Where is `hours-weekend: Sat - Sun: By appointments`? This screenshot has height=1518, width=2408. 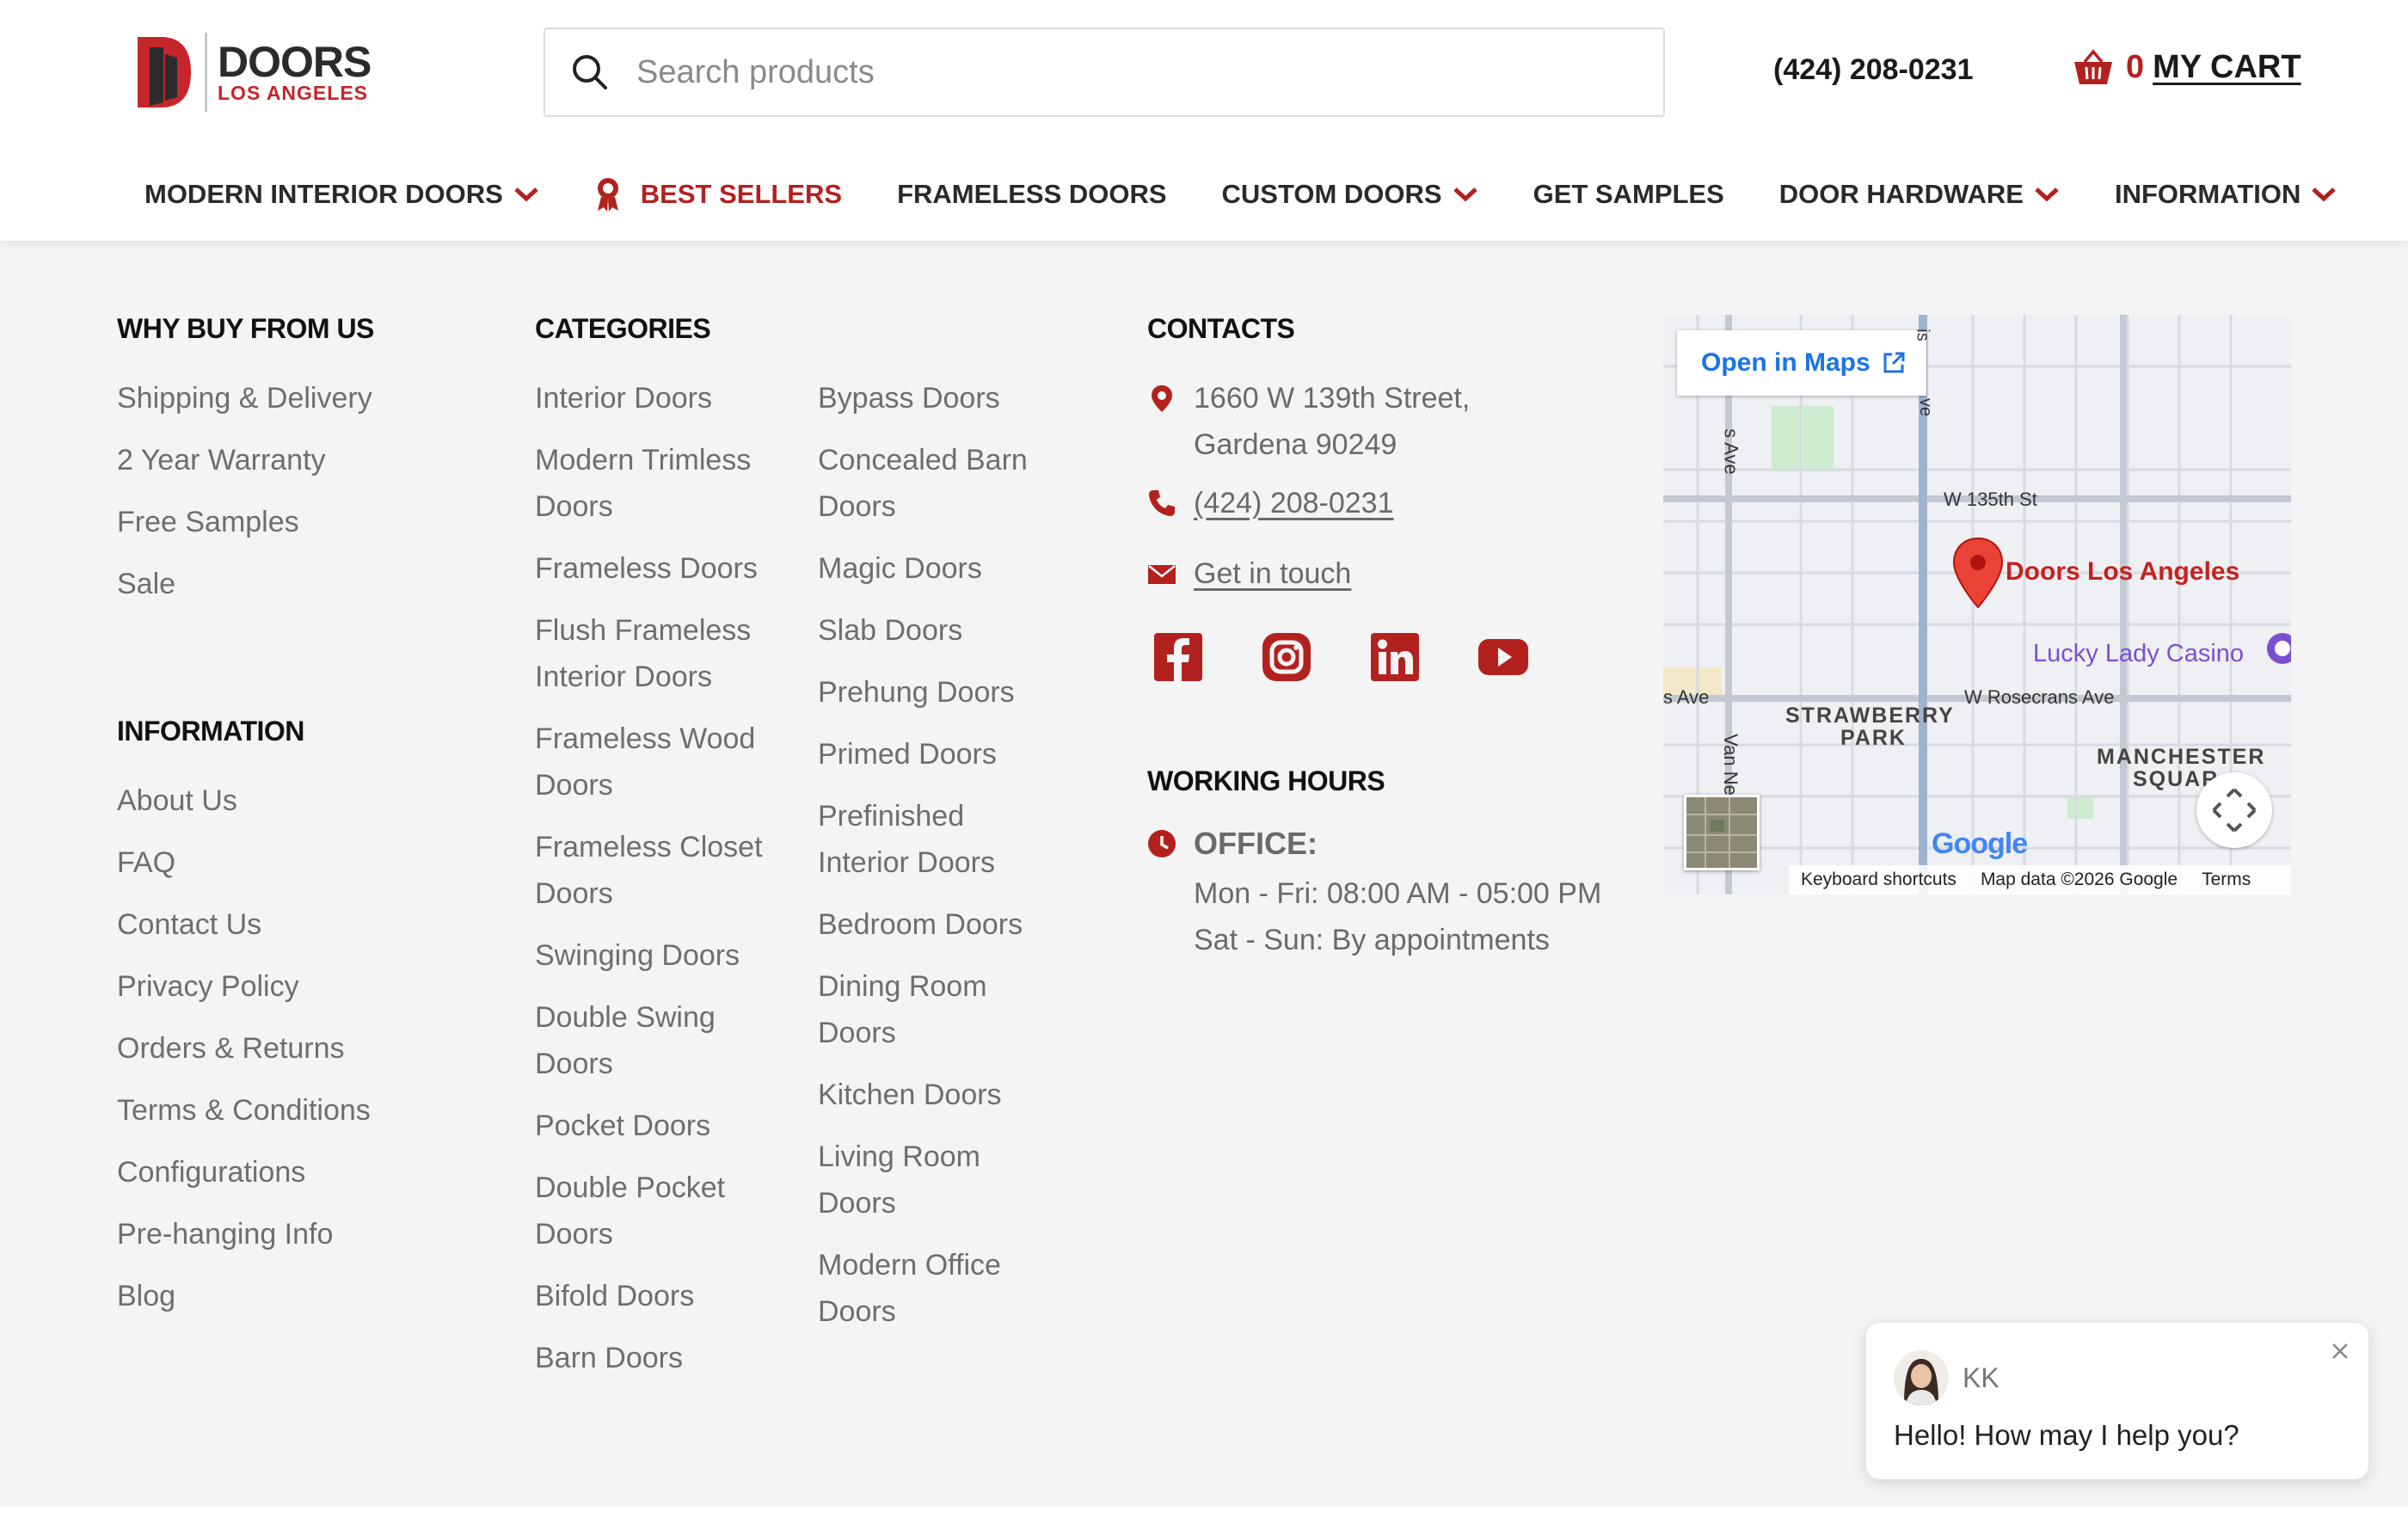 hours-weekend: Sat - Sun: By appointments is located at coordinates (1372, 940).